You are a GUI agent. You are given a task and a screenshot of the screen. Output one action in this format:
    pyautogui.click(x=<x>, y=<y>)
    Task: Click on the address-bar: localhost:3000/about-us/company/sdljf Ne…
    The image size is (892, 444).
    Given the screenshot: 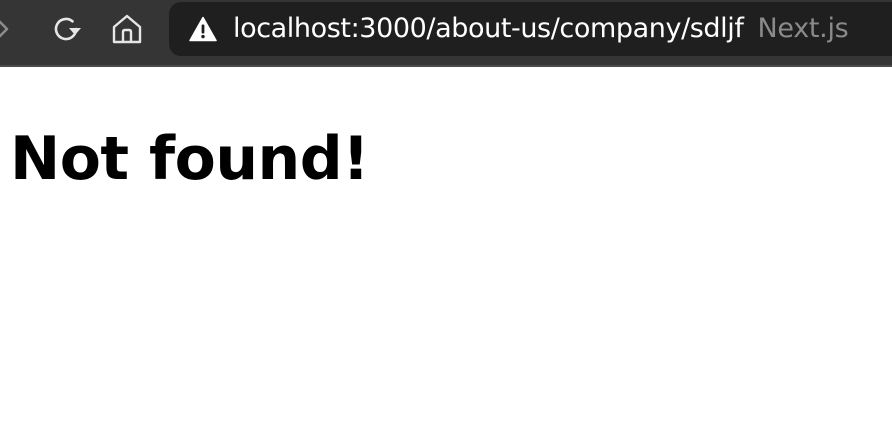 What is the action you would take?
    pyautogui.click(x=530, y=29)
    